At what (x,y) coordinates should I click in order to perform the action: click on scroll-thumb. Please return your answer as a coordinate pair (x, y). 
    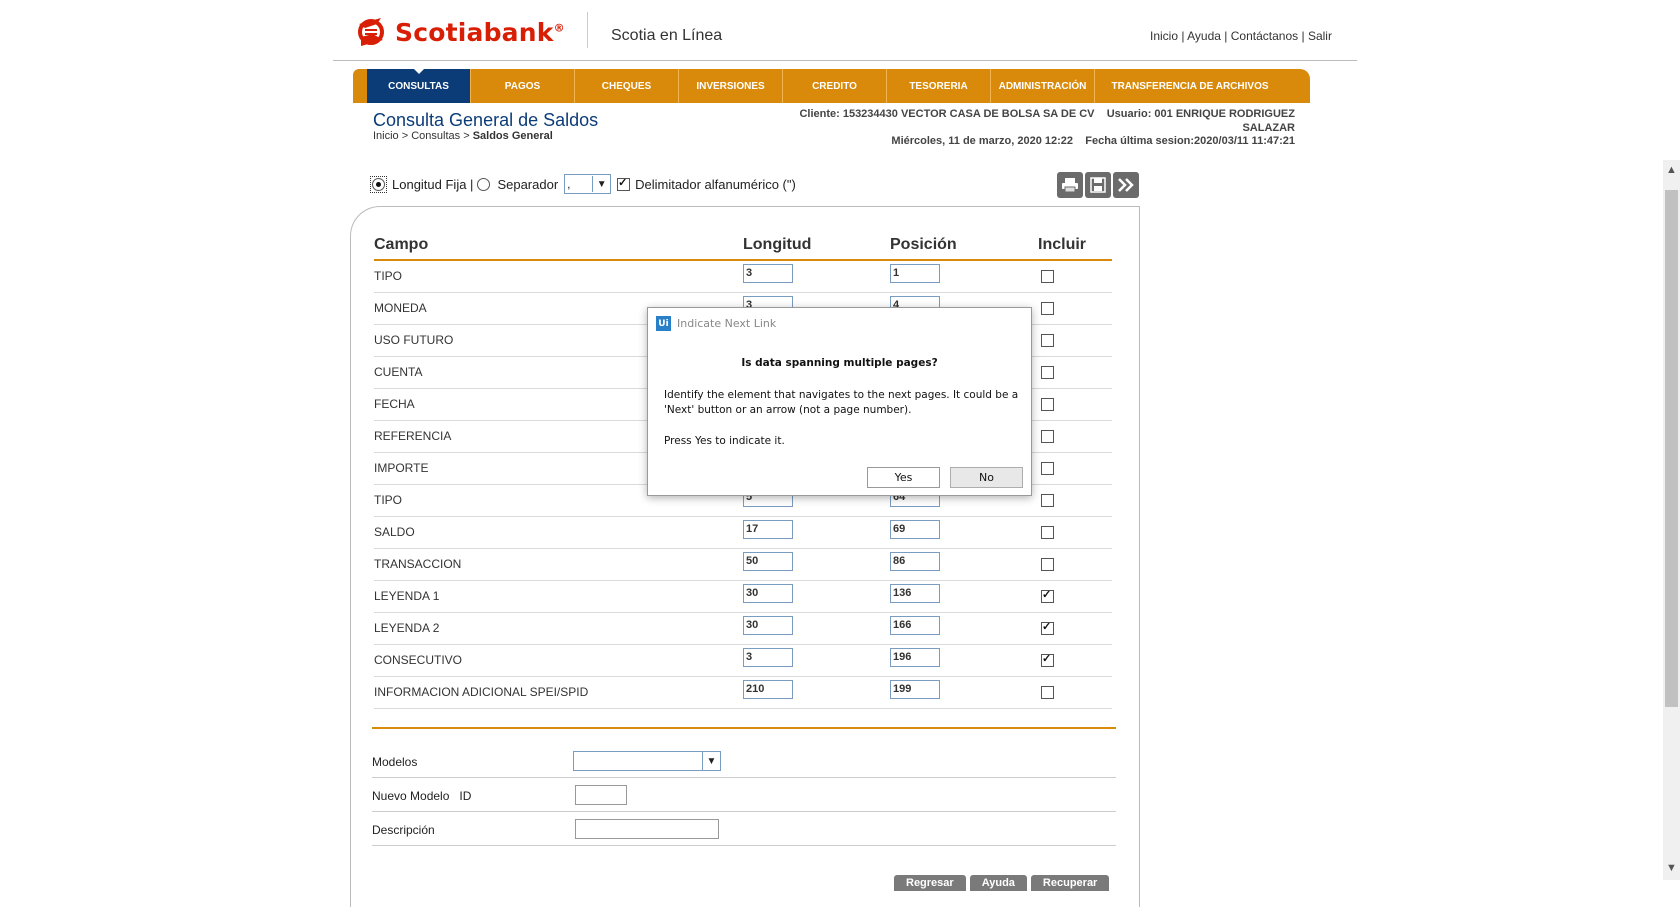
    Looking at the image, I should click on (1671, 448).